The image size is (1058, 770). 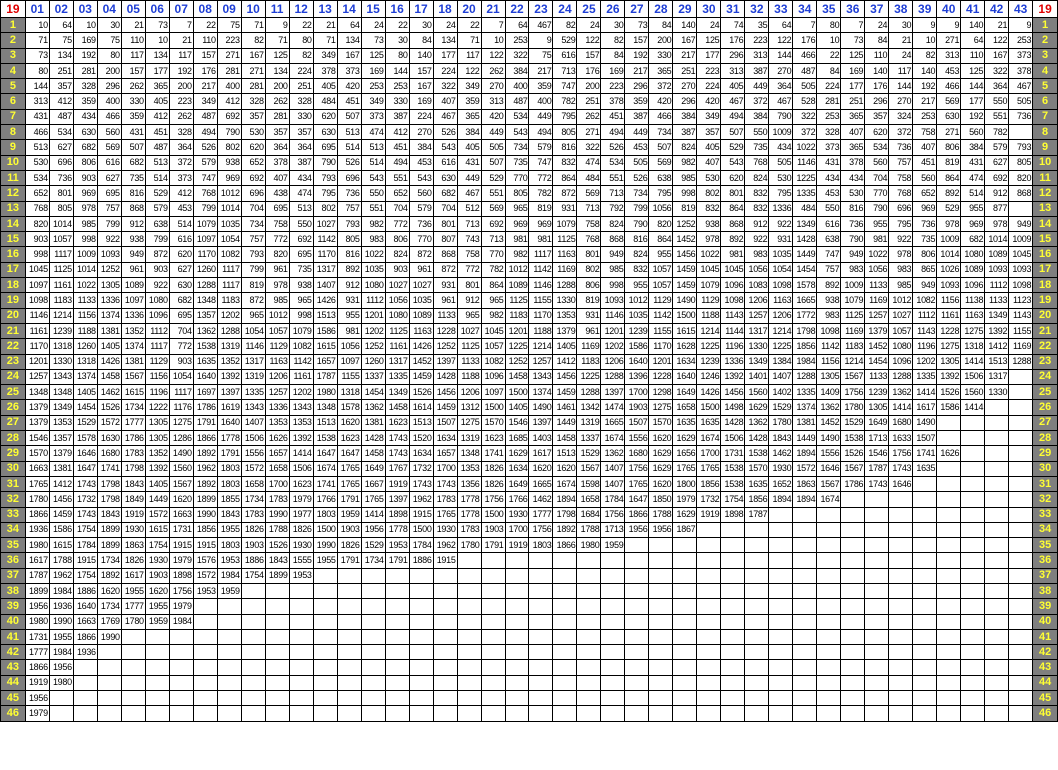 What do you see at coordinates (85, 285) in the screenshot?
I see `value-cell: 1022` at bounding box center [85, 285].